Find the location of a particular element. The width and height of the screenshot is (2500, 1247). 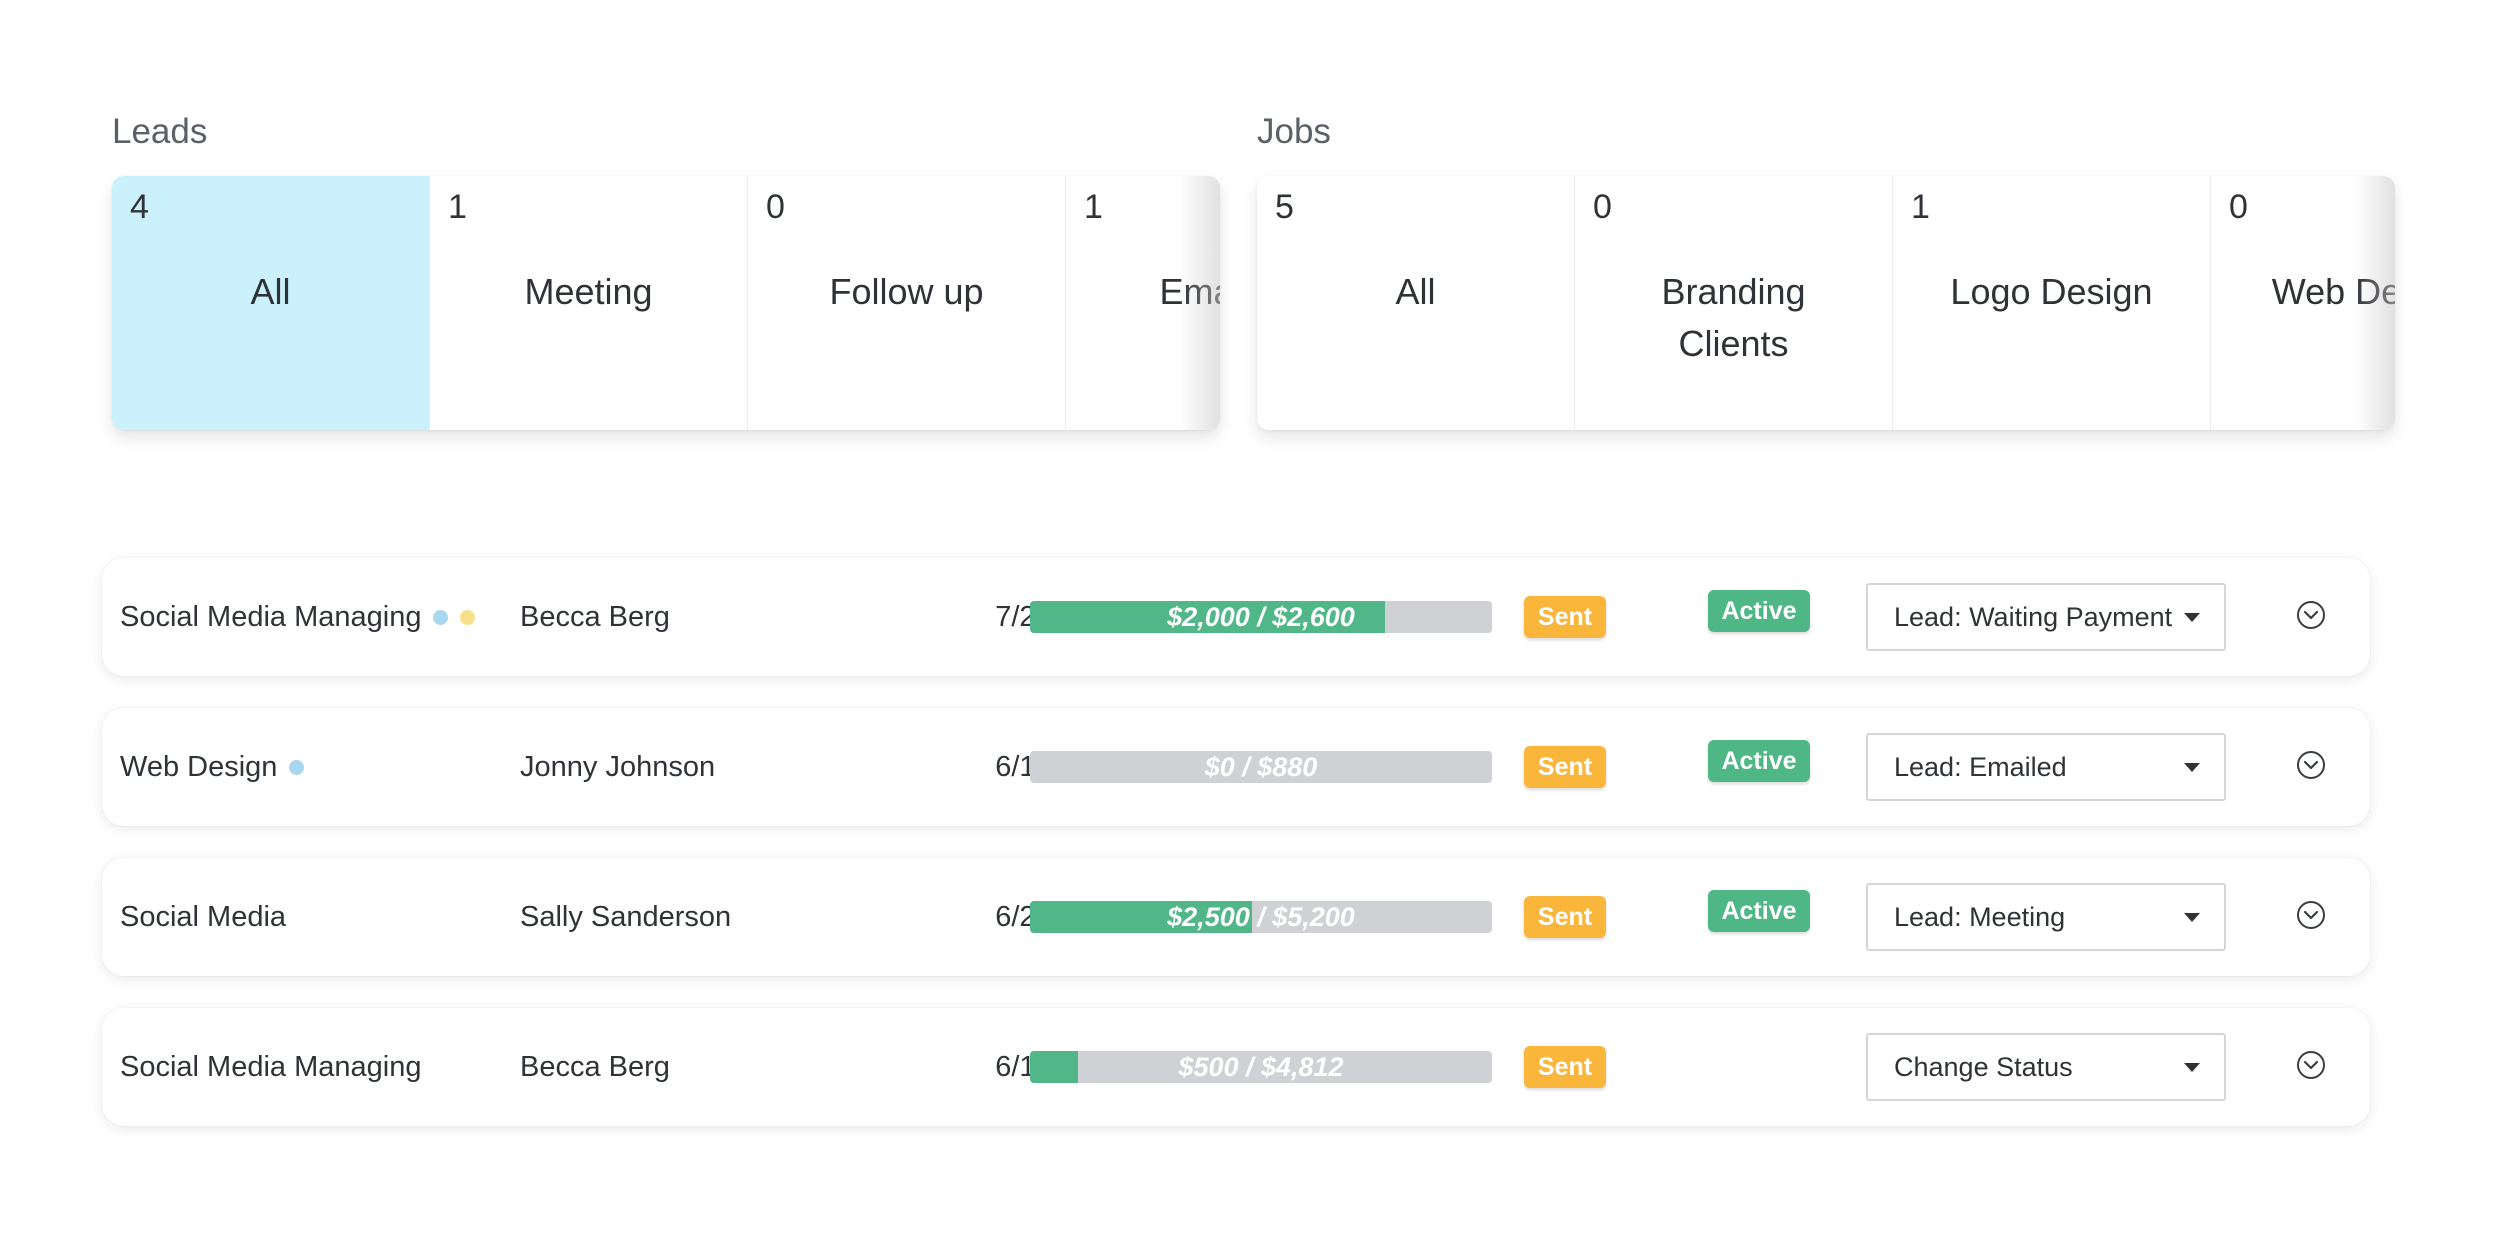

project-name: Web Design is located at coordinates (199, 766).